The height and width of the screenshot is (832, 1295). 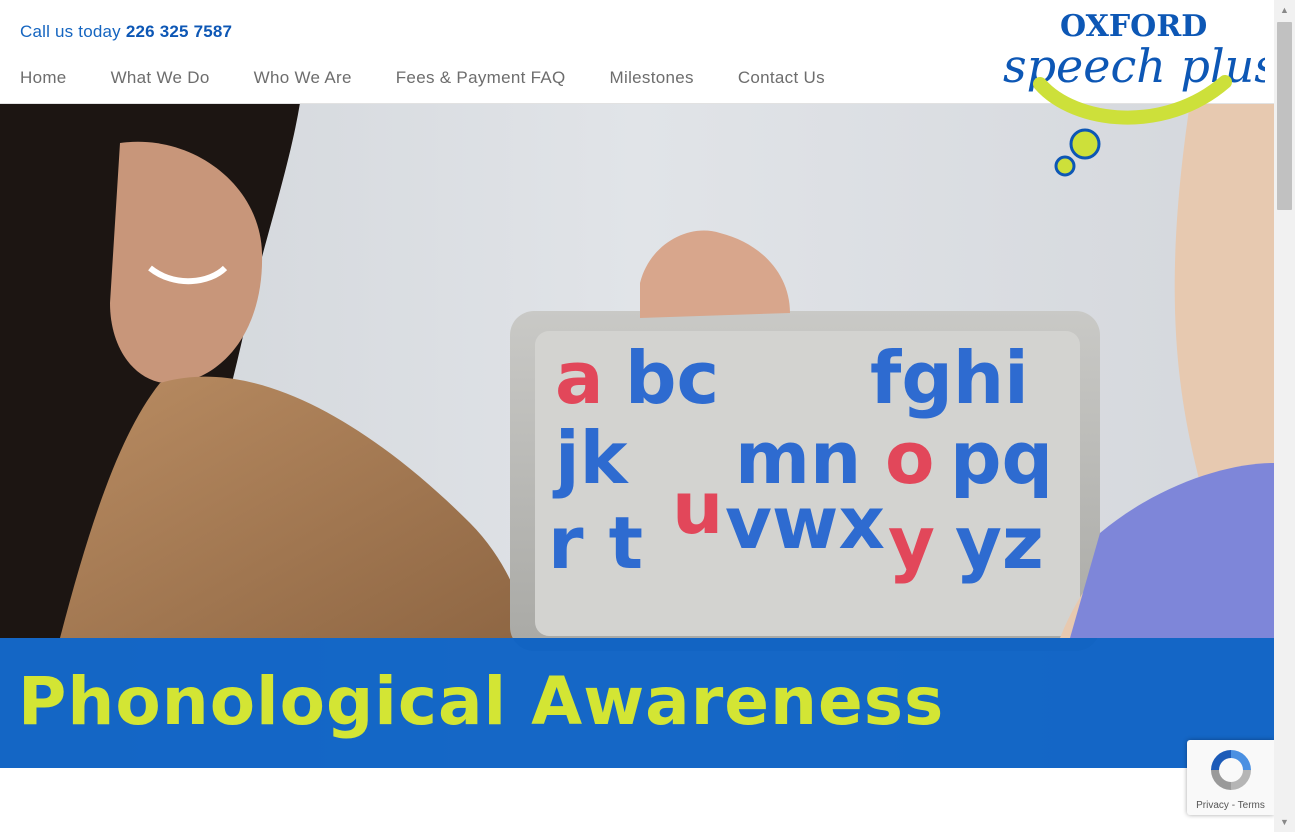 I want to click on scroll-down-arrow-icon: ▼, so click(x=1284, y=822).